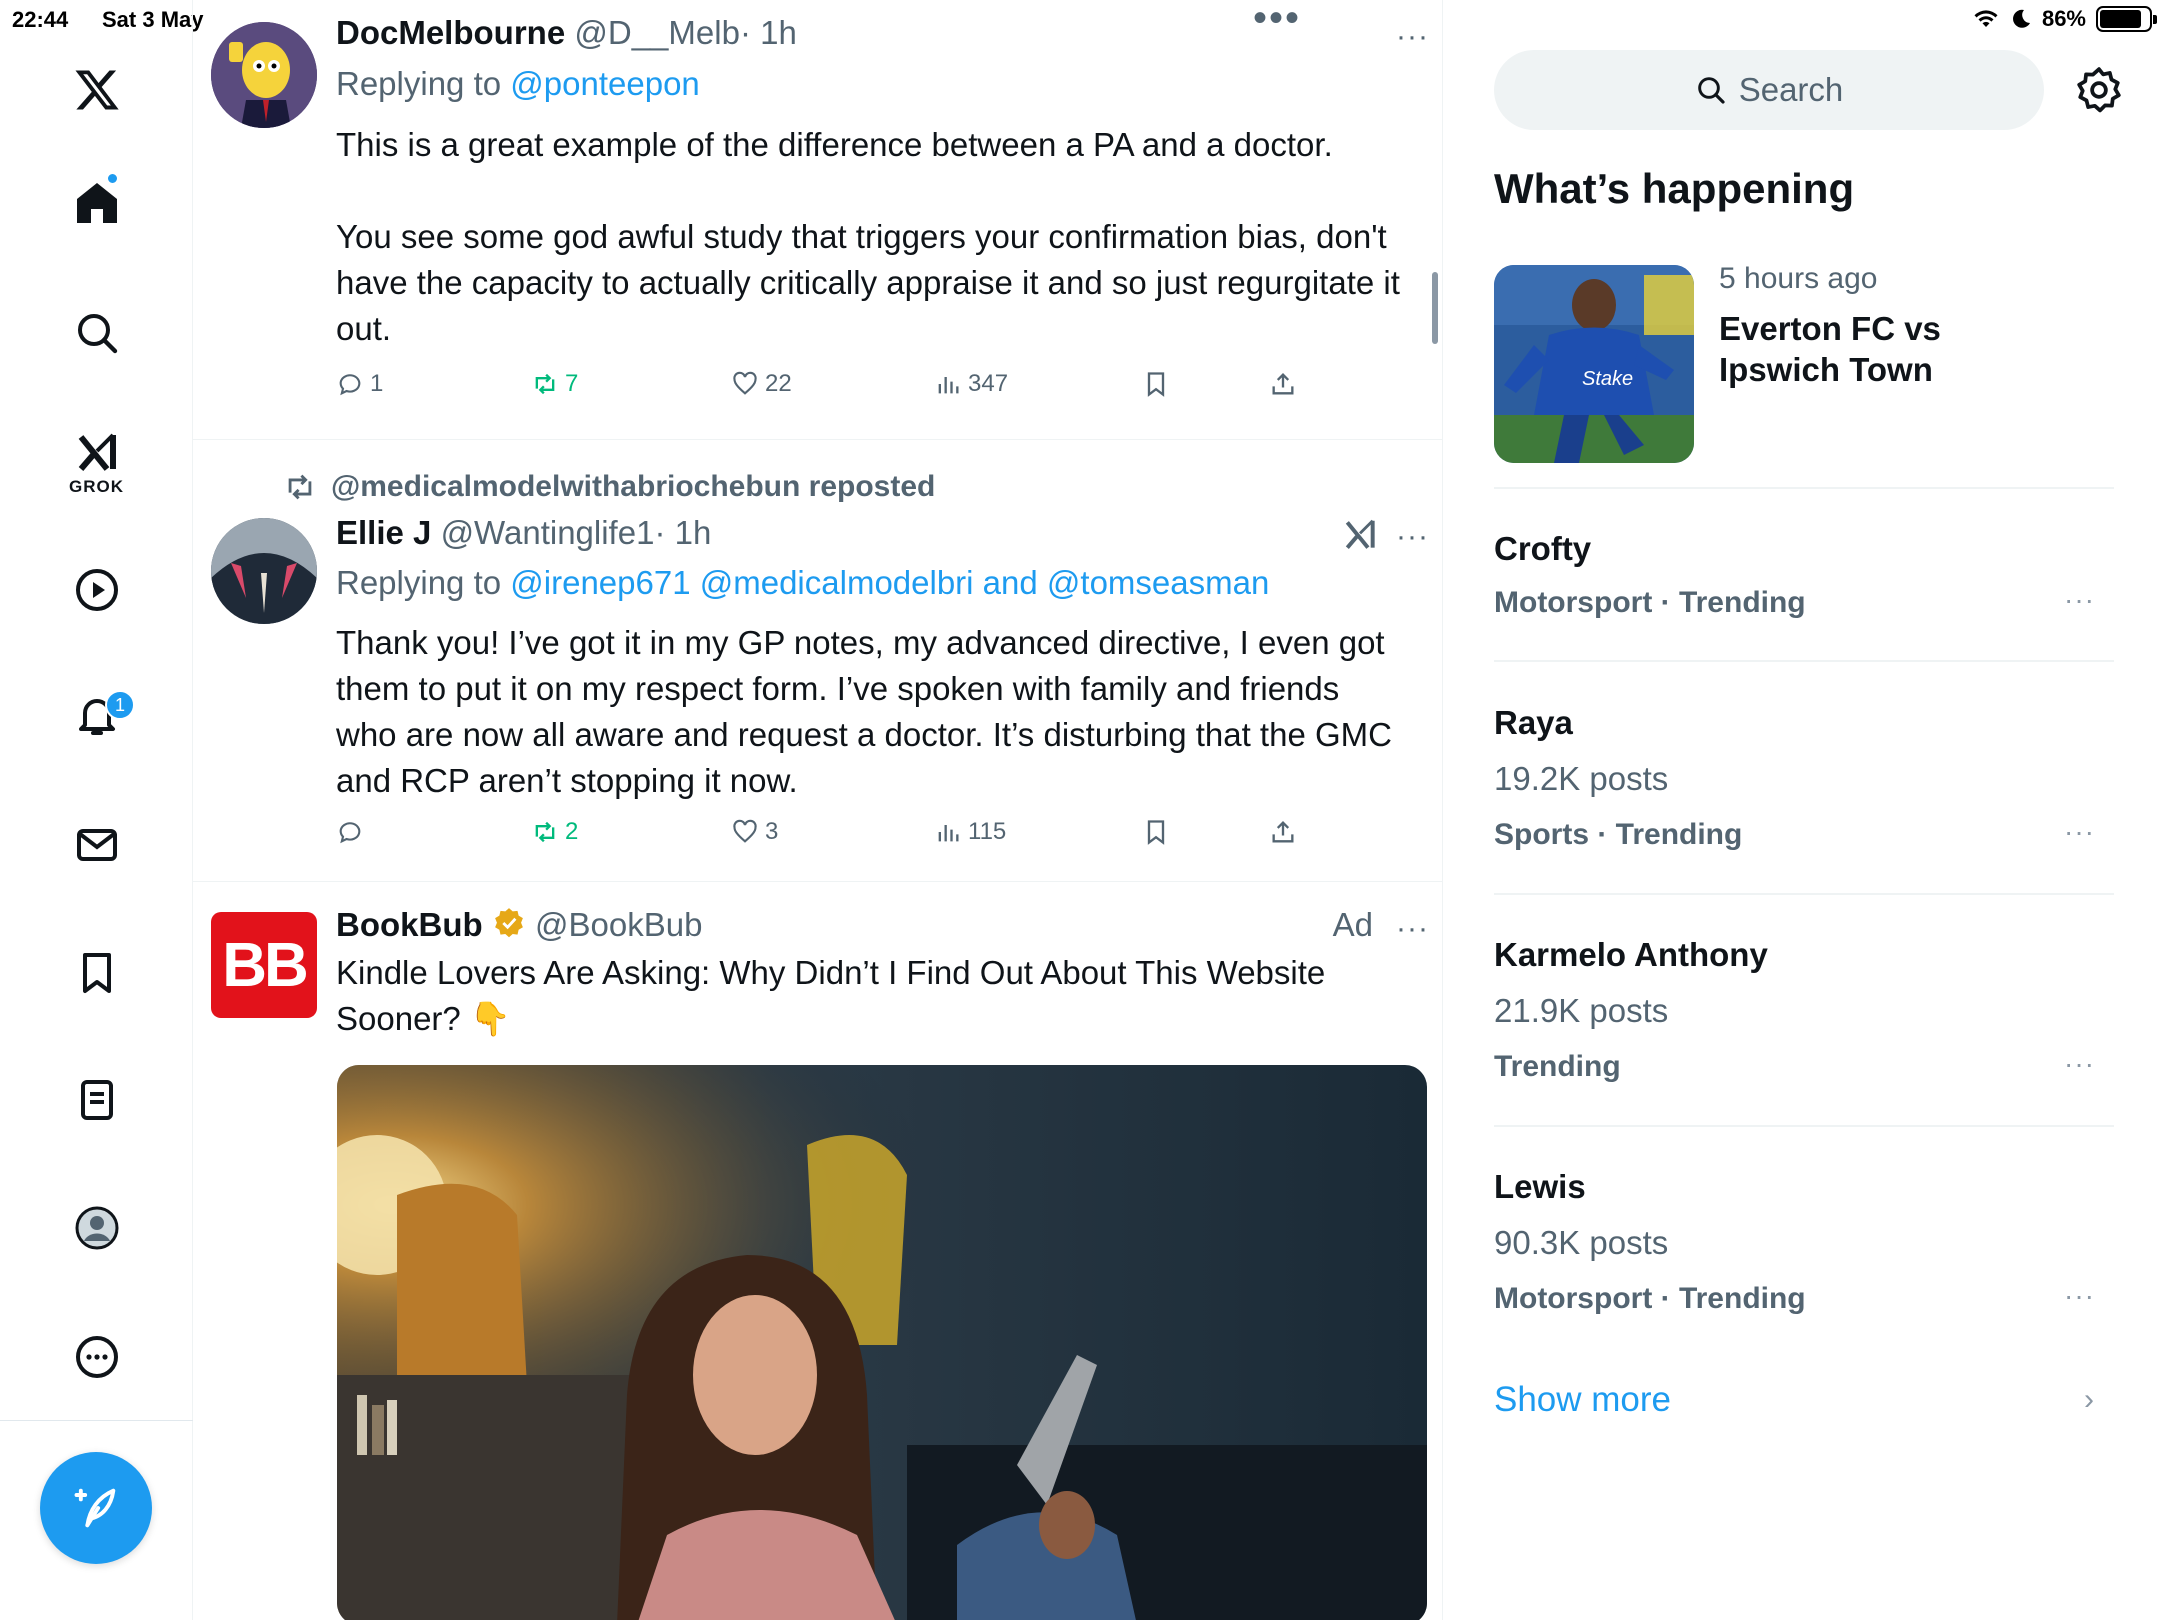 This screenshot has height=1620, width=2160. I want to click on whats-happening-title: What’s happening, so click(1674, 188).